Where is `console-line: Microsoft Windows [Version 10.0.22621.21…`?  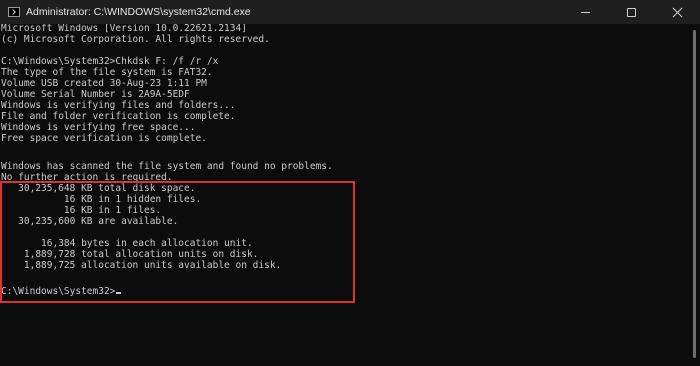
console-line: Microsoft Windows [Version 10.0.22621.21… is located at coordinates (124, 29).